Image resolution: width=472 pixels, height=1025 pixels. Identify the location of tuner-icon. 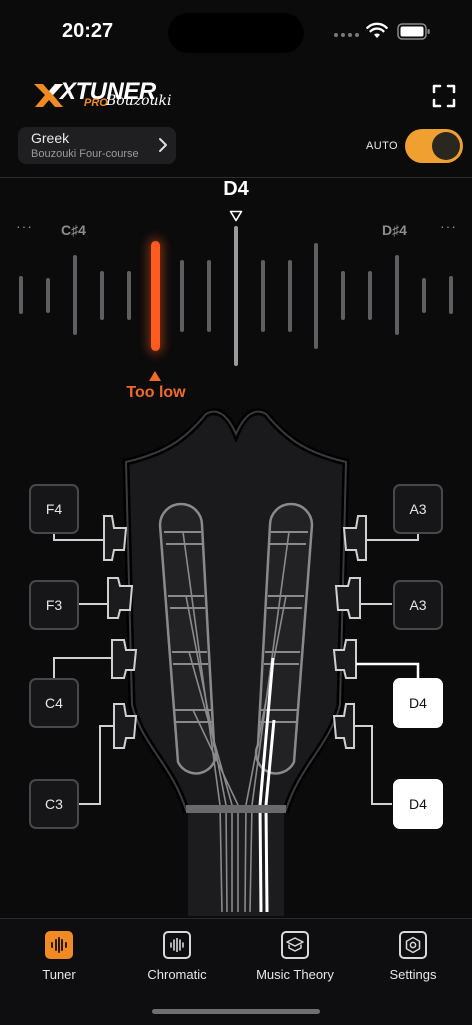
(59, 945).